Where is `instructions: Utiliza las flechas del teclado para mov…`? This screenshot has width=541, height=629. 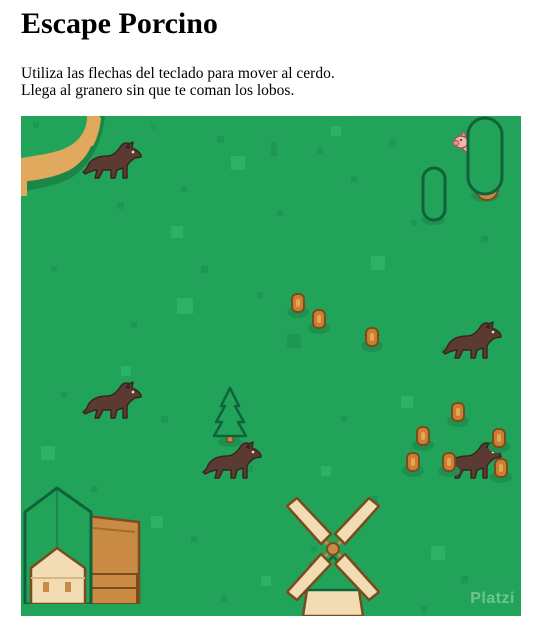
instructions: Utiliza las flechas del teclado para mov… is located at coordinates (178, 82).